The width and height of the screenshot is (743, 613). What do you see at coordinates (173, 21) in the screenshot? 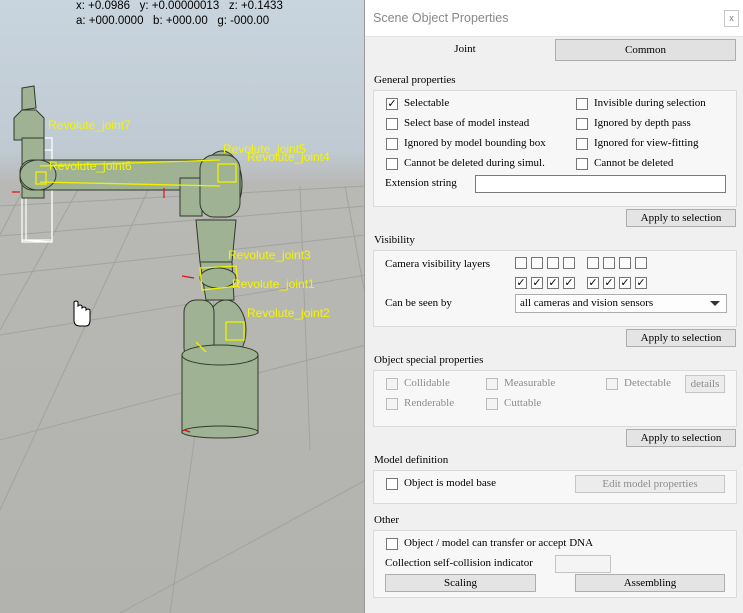
I see `coordinate-readout-orientation: a: +000.0000 b: +000.00 g: -000.00` at bounding box center [173, 21].